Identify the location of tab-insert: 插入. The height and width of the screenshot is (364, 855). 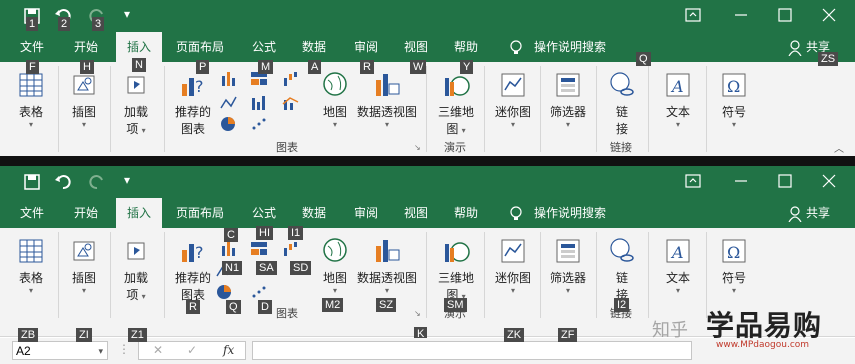
(139, 213).